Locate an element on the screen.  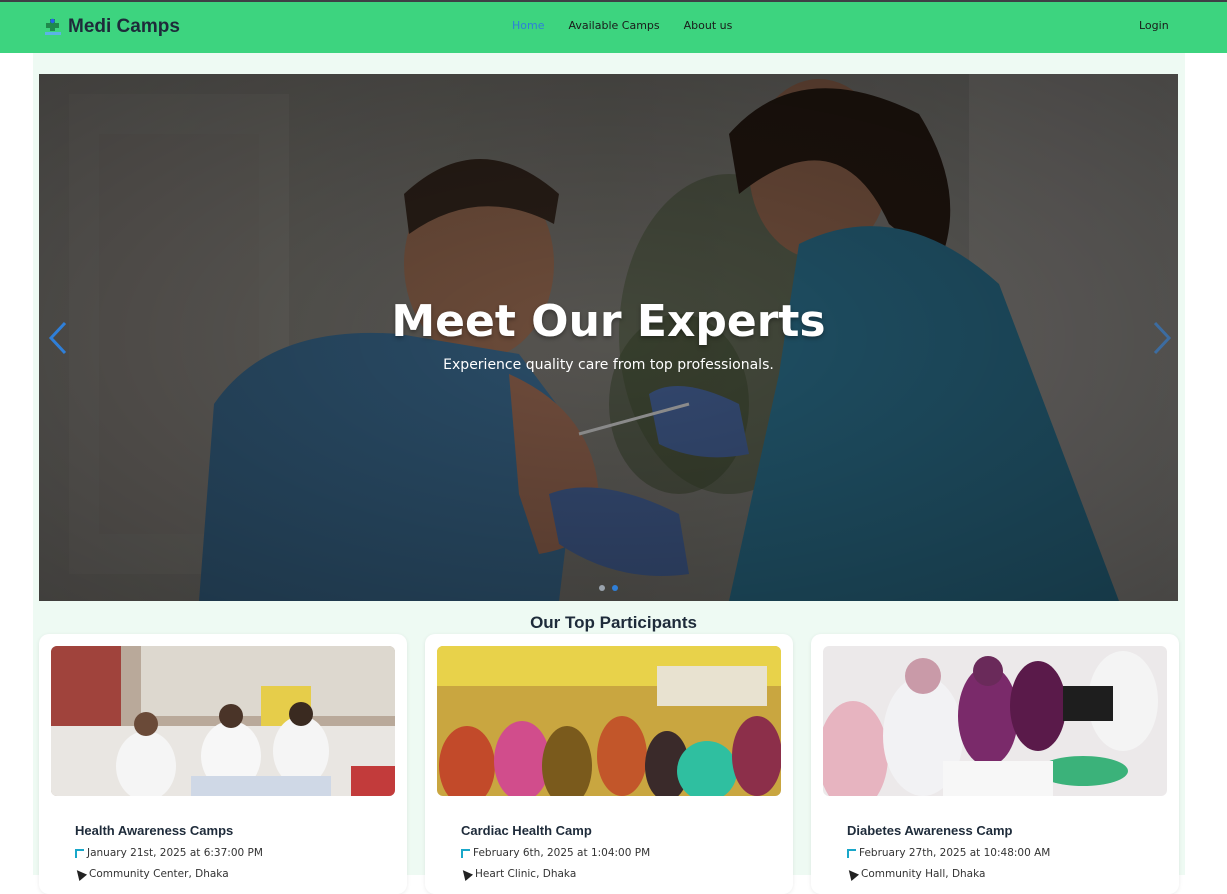
chevron-left-icon is located at coordinates (58, 338).